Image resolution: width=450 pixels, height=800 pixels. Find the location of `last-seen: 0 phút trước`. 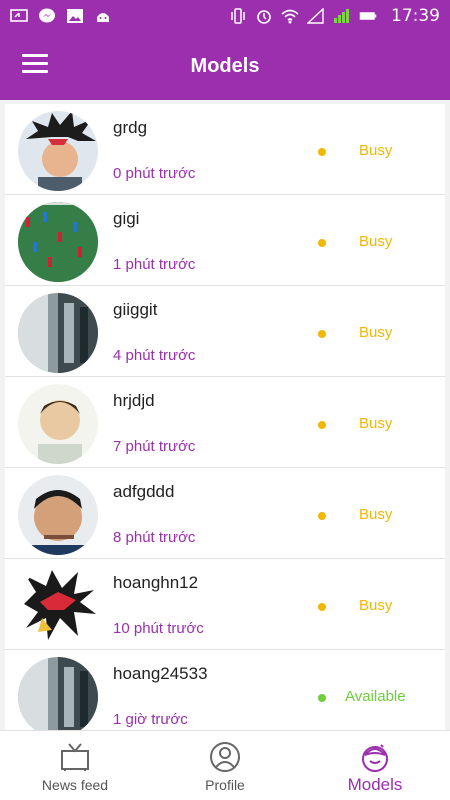

last-seen: 0 phút trước is located at coordinates (154, 173).